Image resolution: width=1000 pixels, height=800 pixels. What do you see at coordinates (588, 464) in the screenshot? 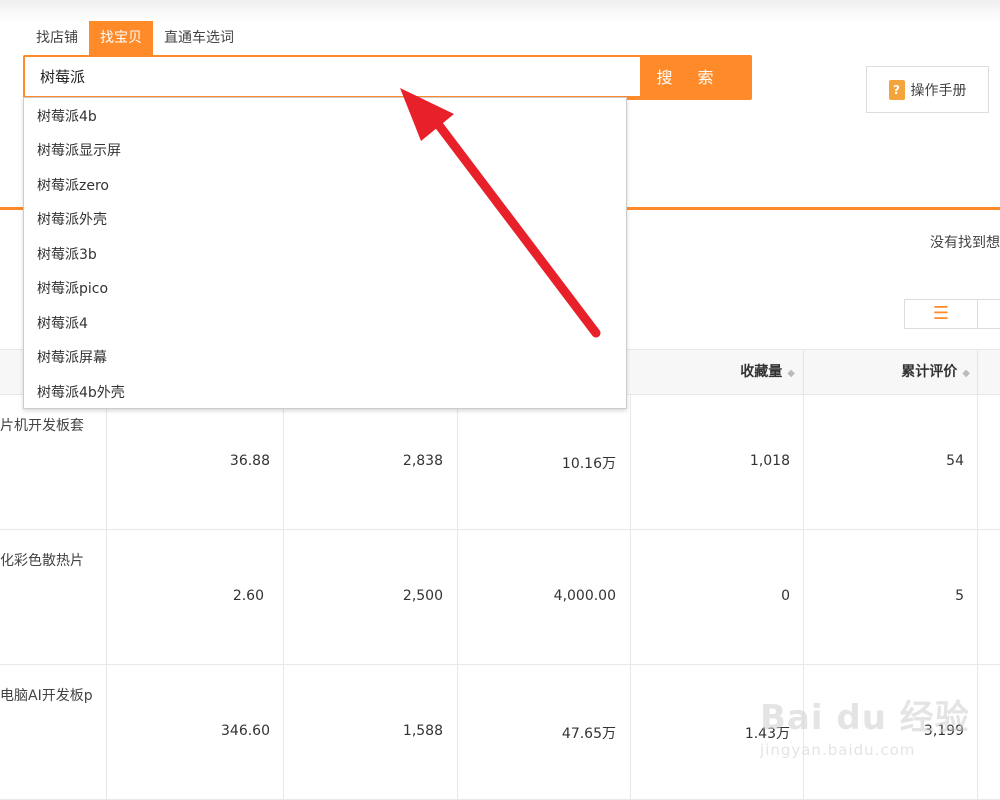
I see `cell-revenue: 10.16万` at bounding box center [588, 464].